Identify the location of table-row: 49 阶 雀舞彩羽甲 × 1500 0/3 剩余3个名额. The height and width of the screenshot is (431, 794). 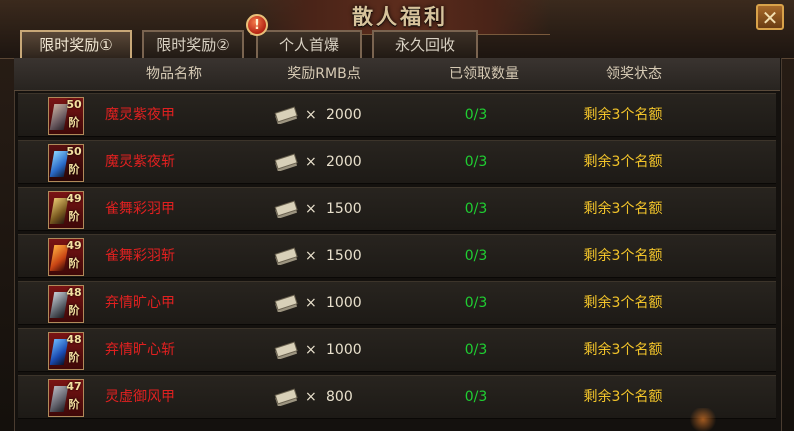
(397, 209).